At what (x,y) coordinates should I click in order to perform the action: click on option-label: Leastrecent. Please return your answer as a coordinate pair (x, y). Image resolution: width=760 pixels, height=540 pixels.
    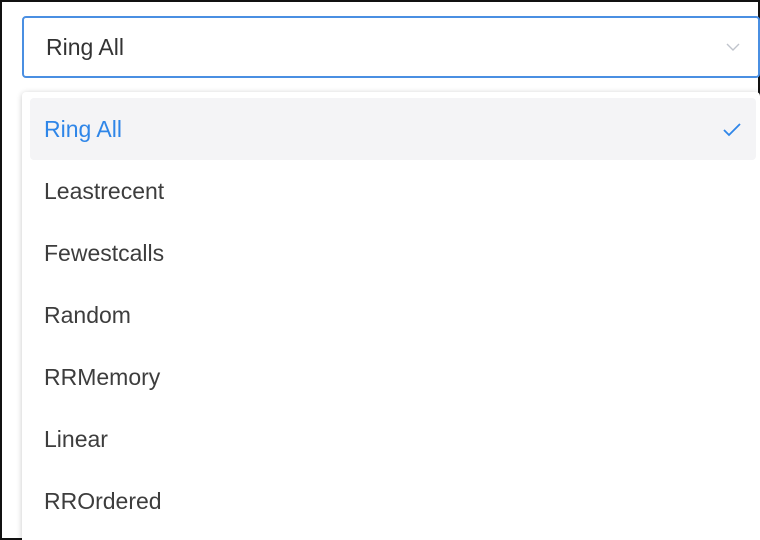
    Looking at the image, I should click on (104, 191).